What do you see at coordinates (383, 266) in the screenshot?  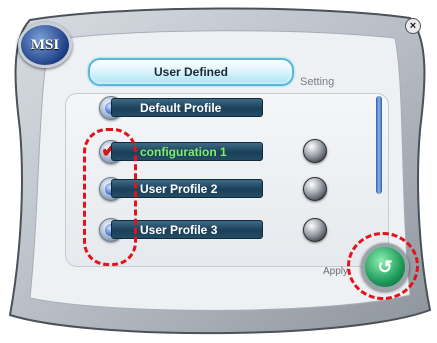 I see `apply-highlight-annotation` at bounding box center [383, 266].